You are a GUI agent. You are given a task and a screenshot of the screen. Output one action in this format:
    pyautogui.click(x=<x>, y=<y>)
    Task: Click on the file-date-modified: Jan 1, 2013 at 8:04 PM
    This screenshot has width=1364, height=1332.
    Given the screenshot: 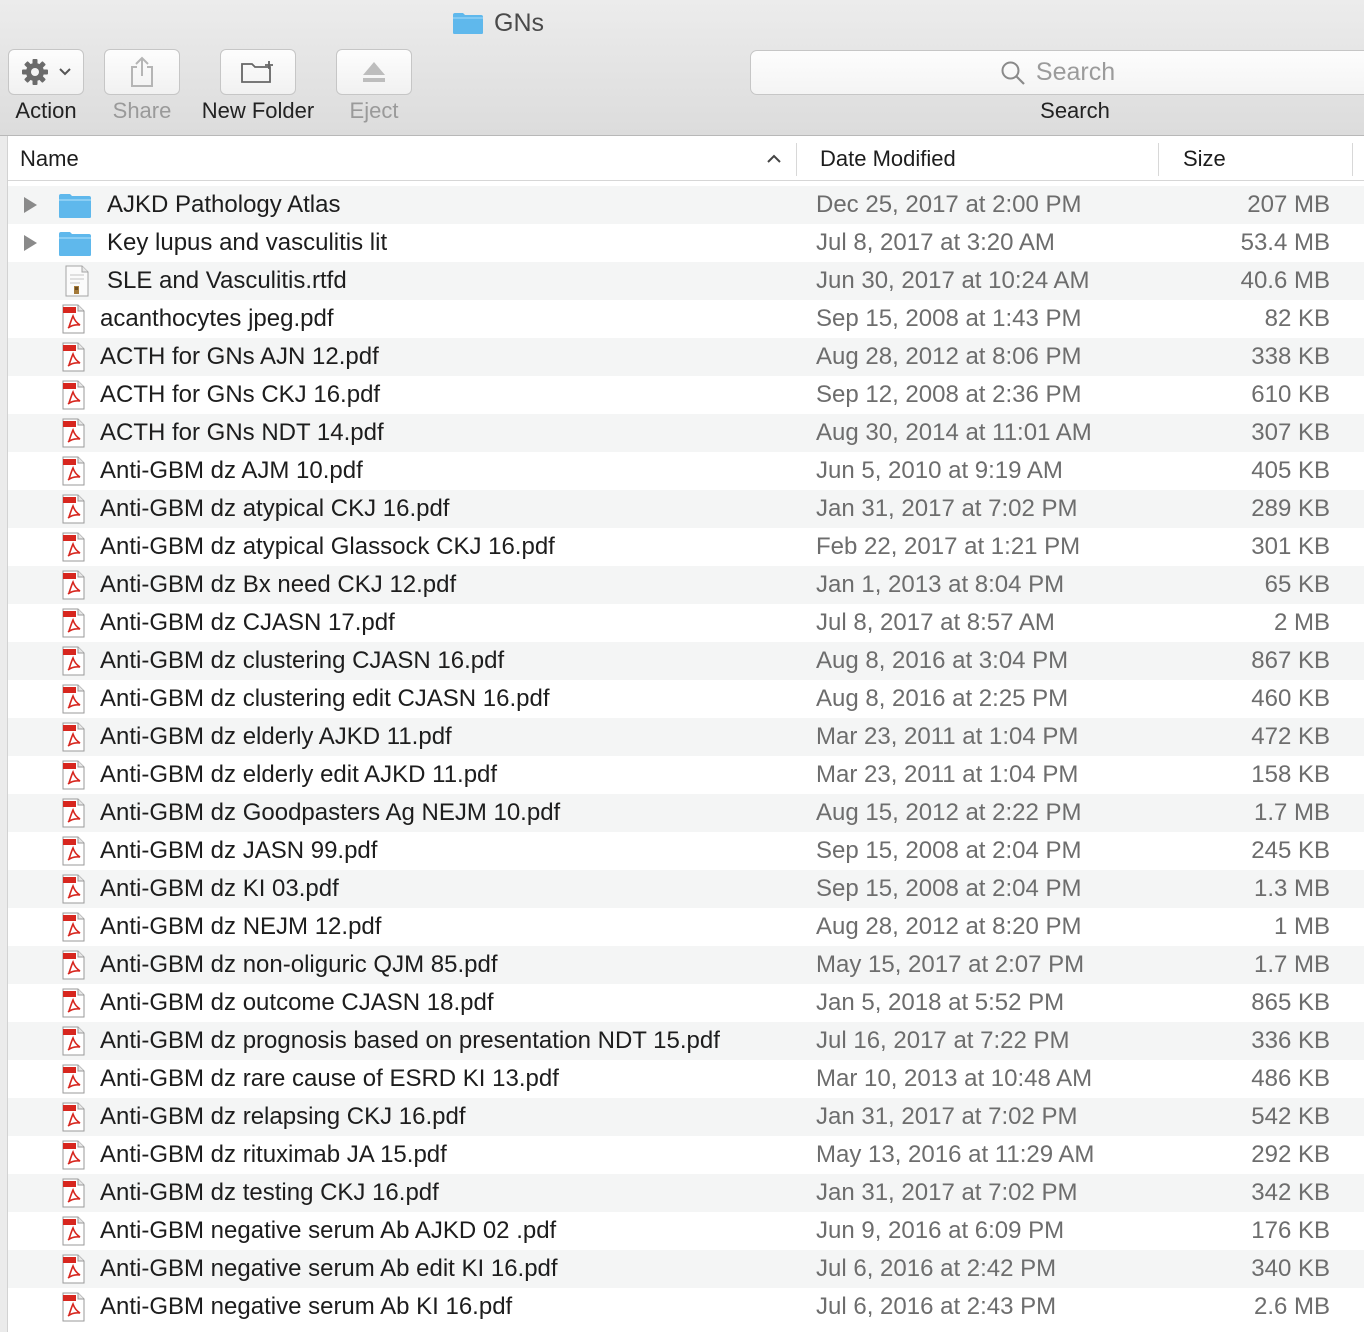 What is the action you would take?
    pyautogui.click(x=940, y=584)
    